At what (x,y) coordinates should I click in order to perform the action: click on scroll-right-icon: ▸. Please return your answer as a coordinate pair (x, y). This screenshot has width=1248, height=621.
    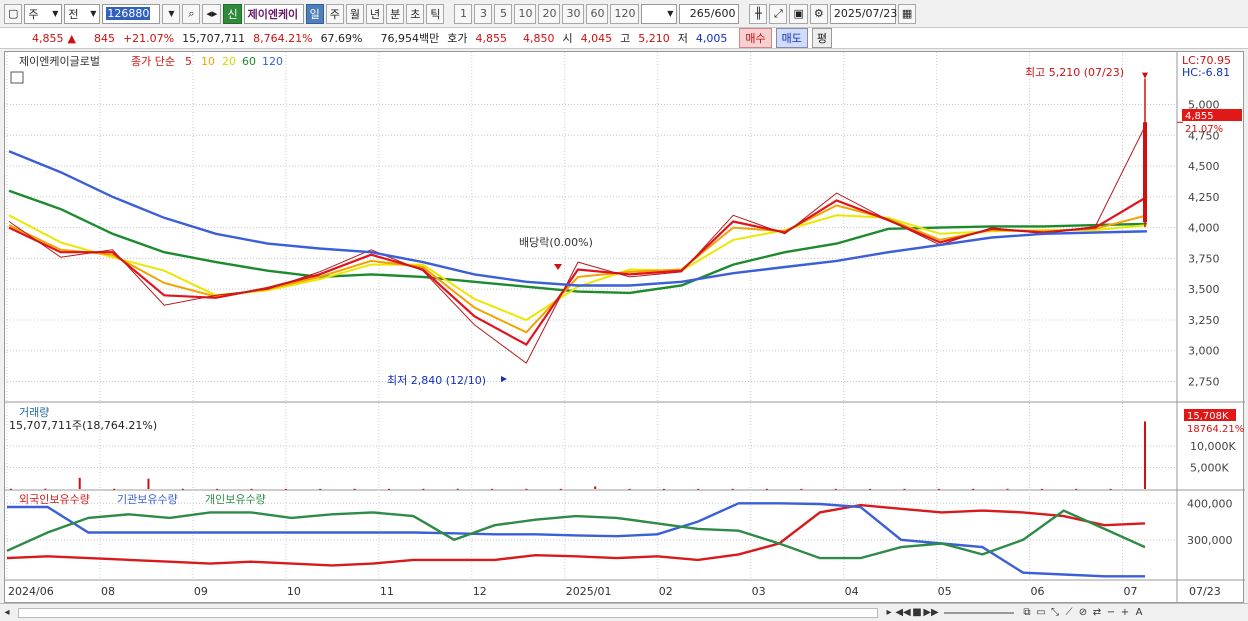
    Looking at the image, I should click on (889, 613).